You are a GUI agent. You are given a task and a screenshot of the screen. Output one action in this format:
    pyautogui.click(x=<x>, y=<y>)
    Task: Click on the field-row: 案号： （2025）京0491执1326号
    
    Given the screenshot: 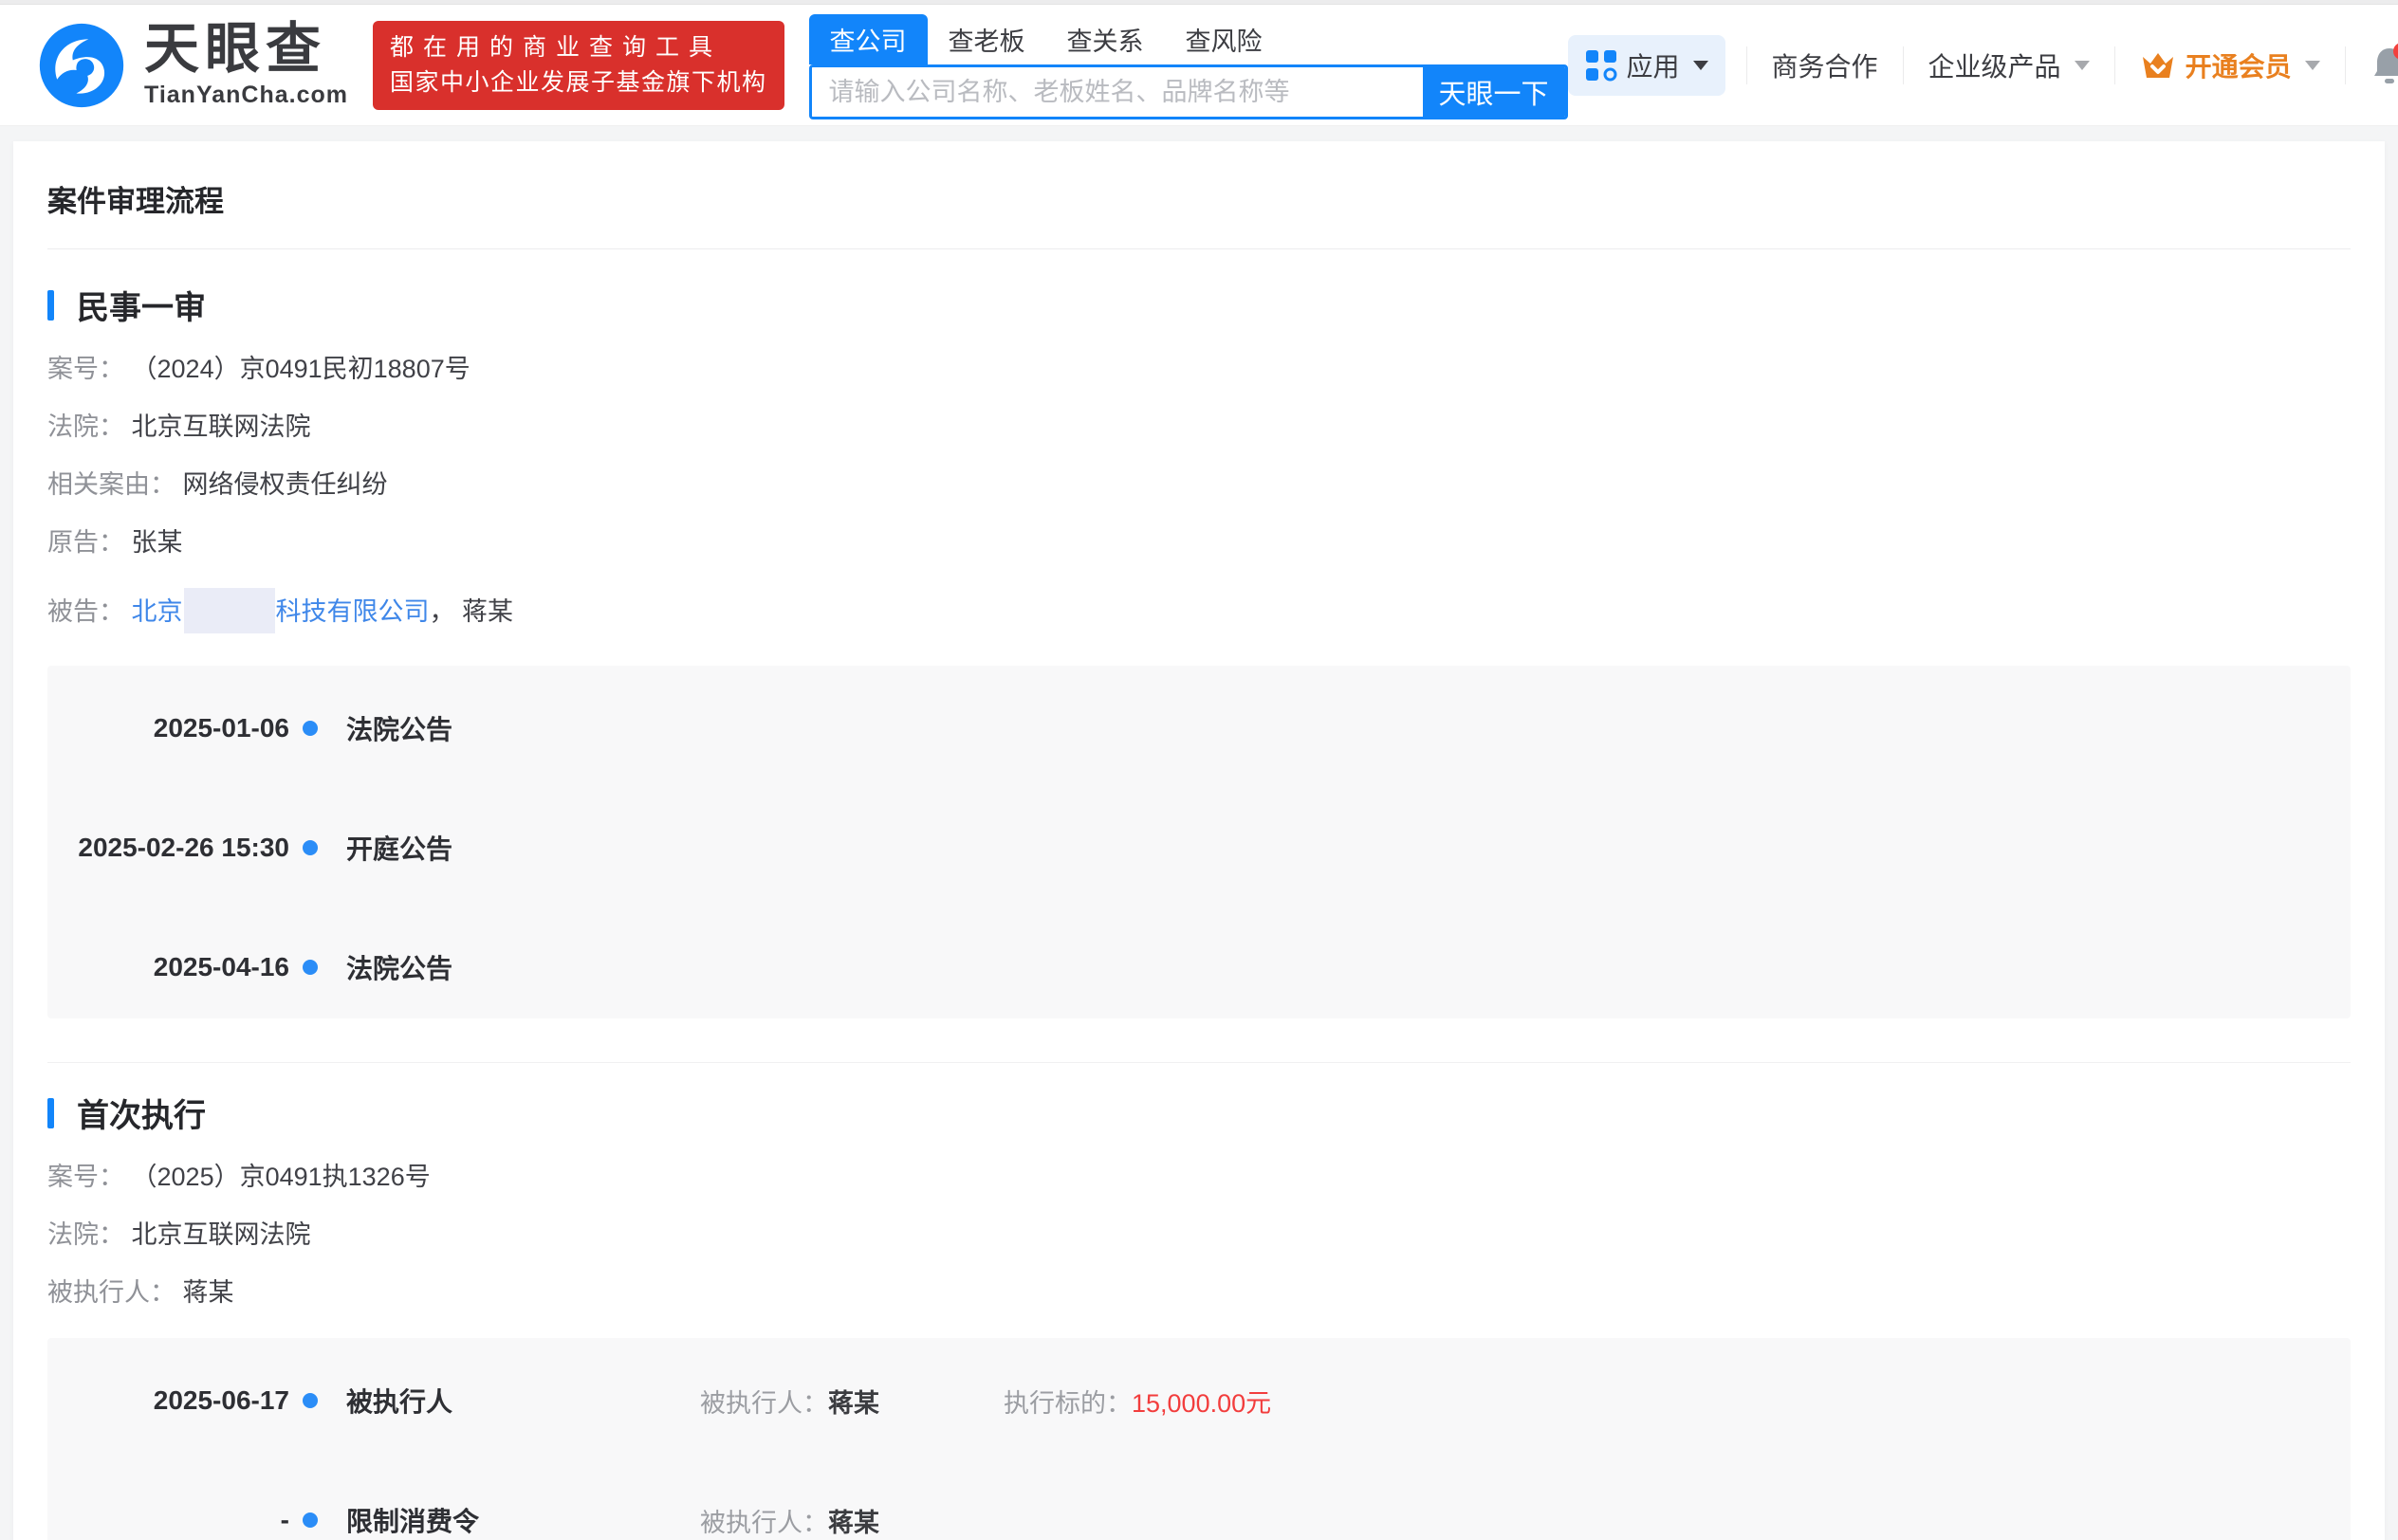 What is the action you would take?
    pyautogui.click(x=1199, y=1177)
    